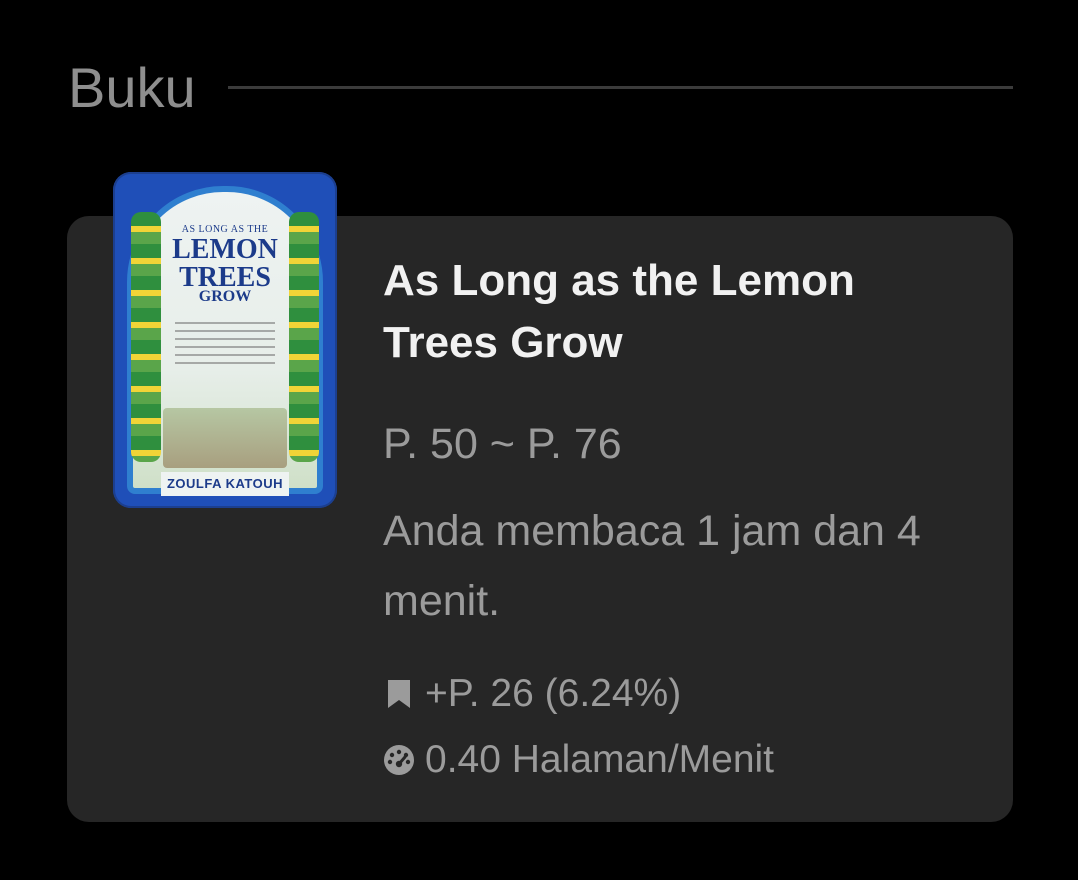 This screenshot has width=1078, height=880. I want to click on section-header: Buku, so click(540, 88).